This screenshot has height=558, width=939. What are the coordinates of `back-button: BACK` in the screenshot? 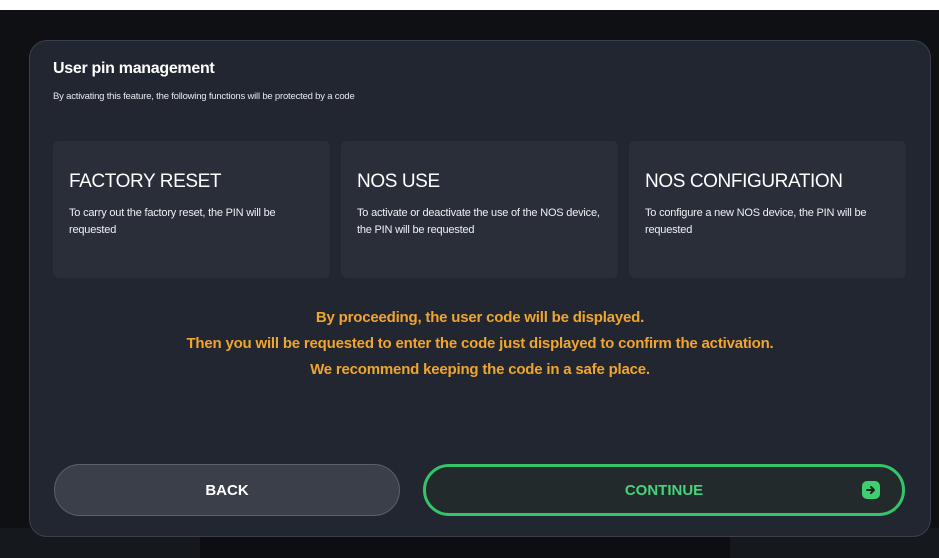 It's located at (227, 490).